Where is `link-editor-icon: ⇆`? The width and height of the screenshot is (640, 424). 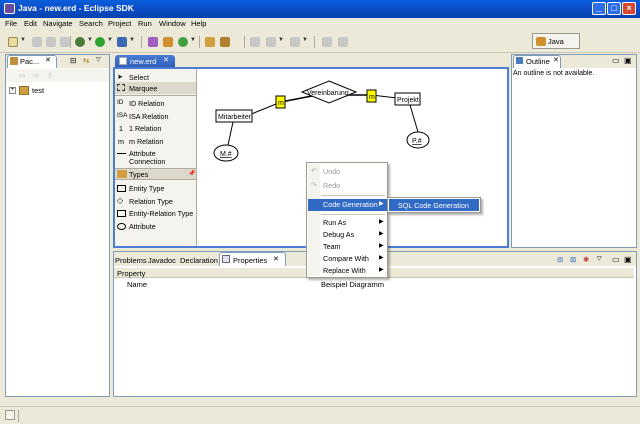
link-editor-icon: ⇆ is located at coordinates (86, 60).